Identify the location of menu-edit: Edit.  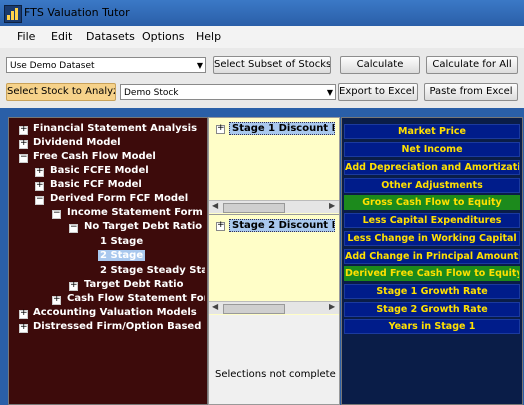
(61, 36).